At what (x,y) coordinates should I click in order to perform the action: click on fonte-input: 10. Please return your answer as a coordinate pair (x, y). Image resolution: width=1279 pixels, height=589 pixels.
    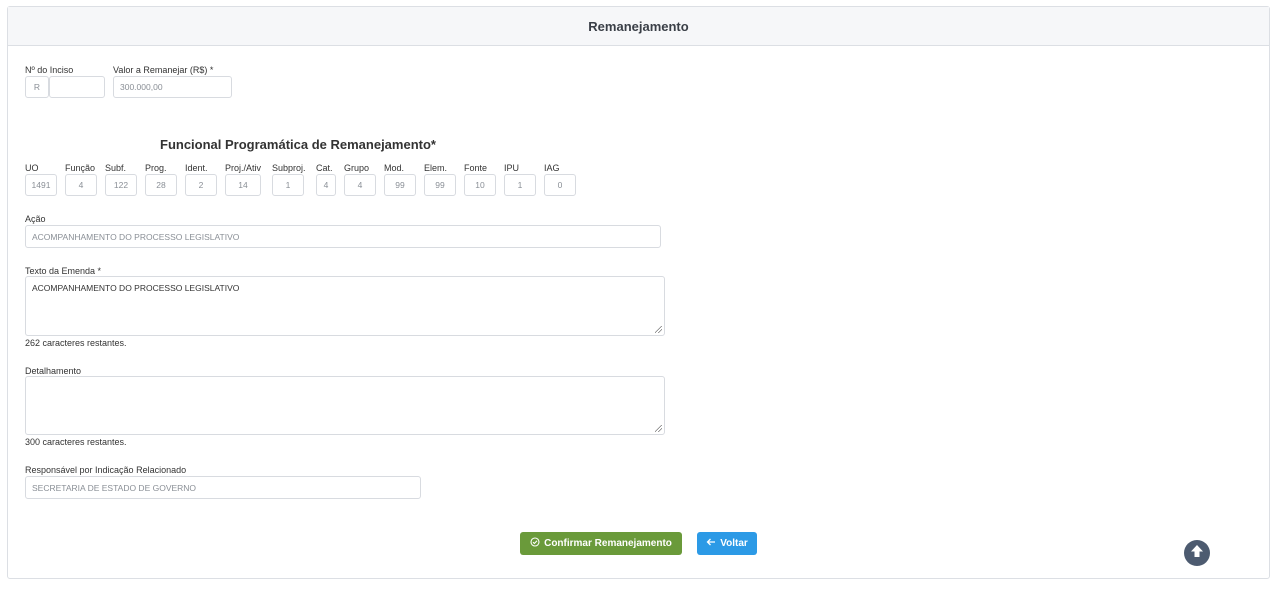
    Looking at the image, I should click on (480, 185).